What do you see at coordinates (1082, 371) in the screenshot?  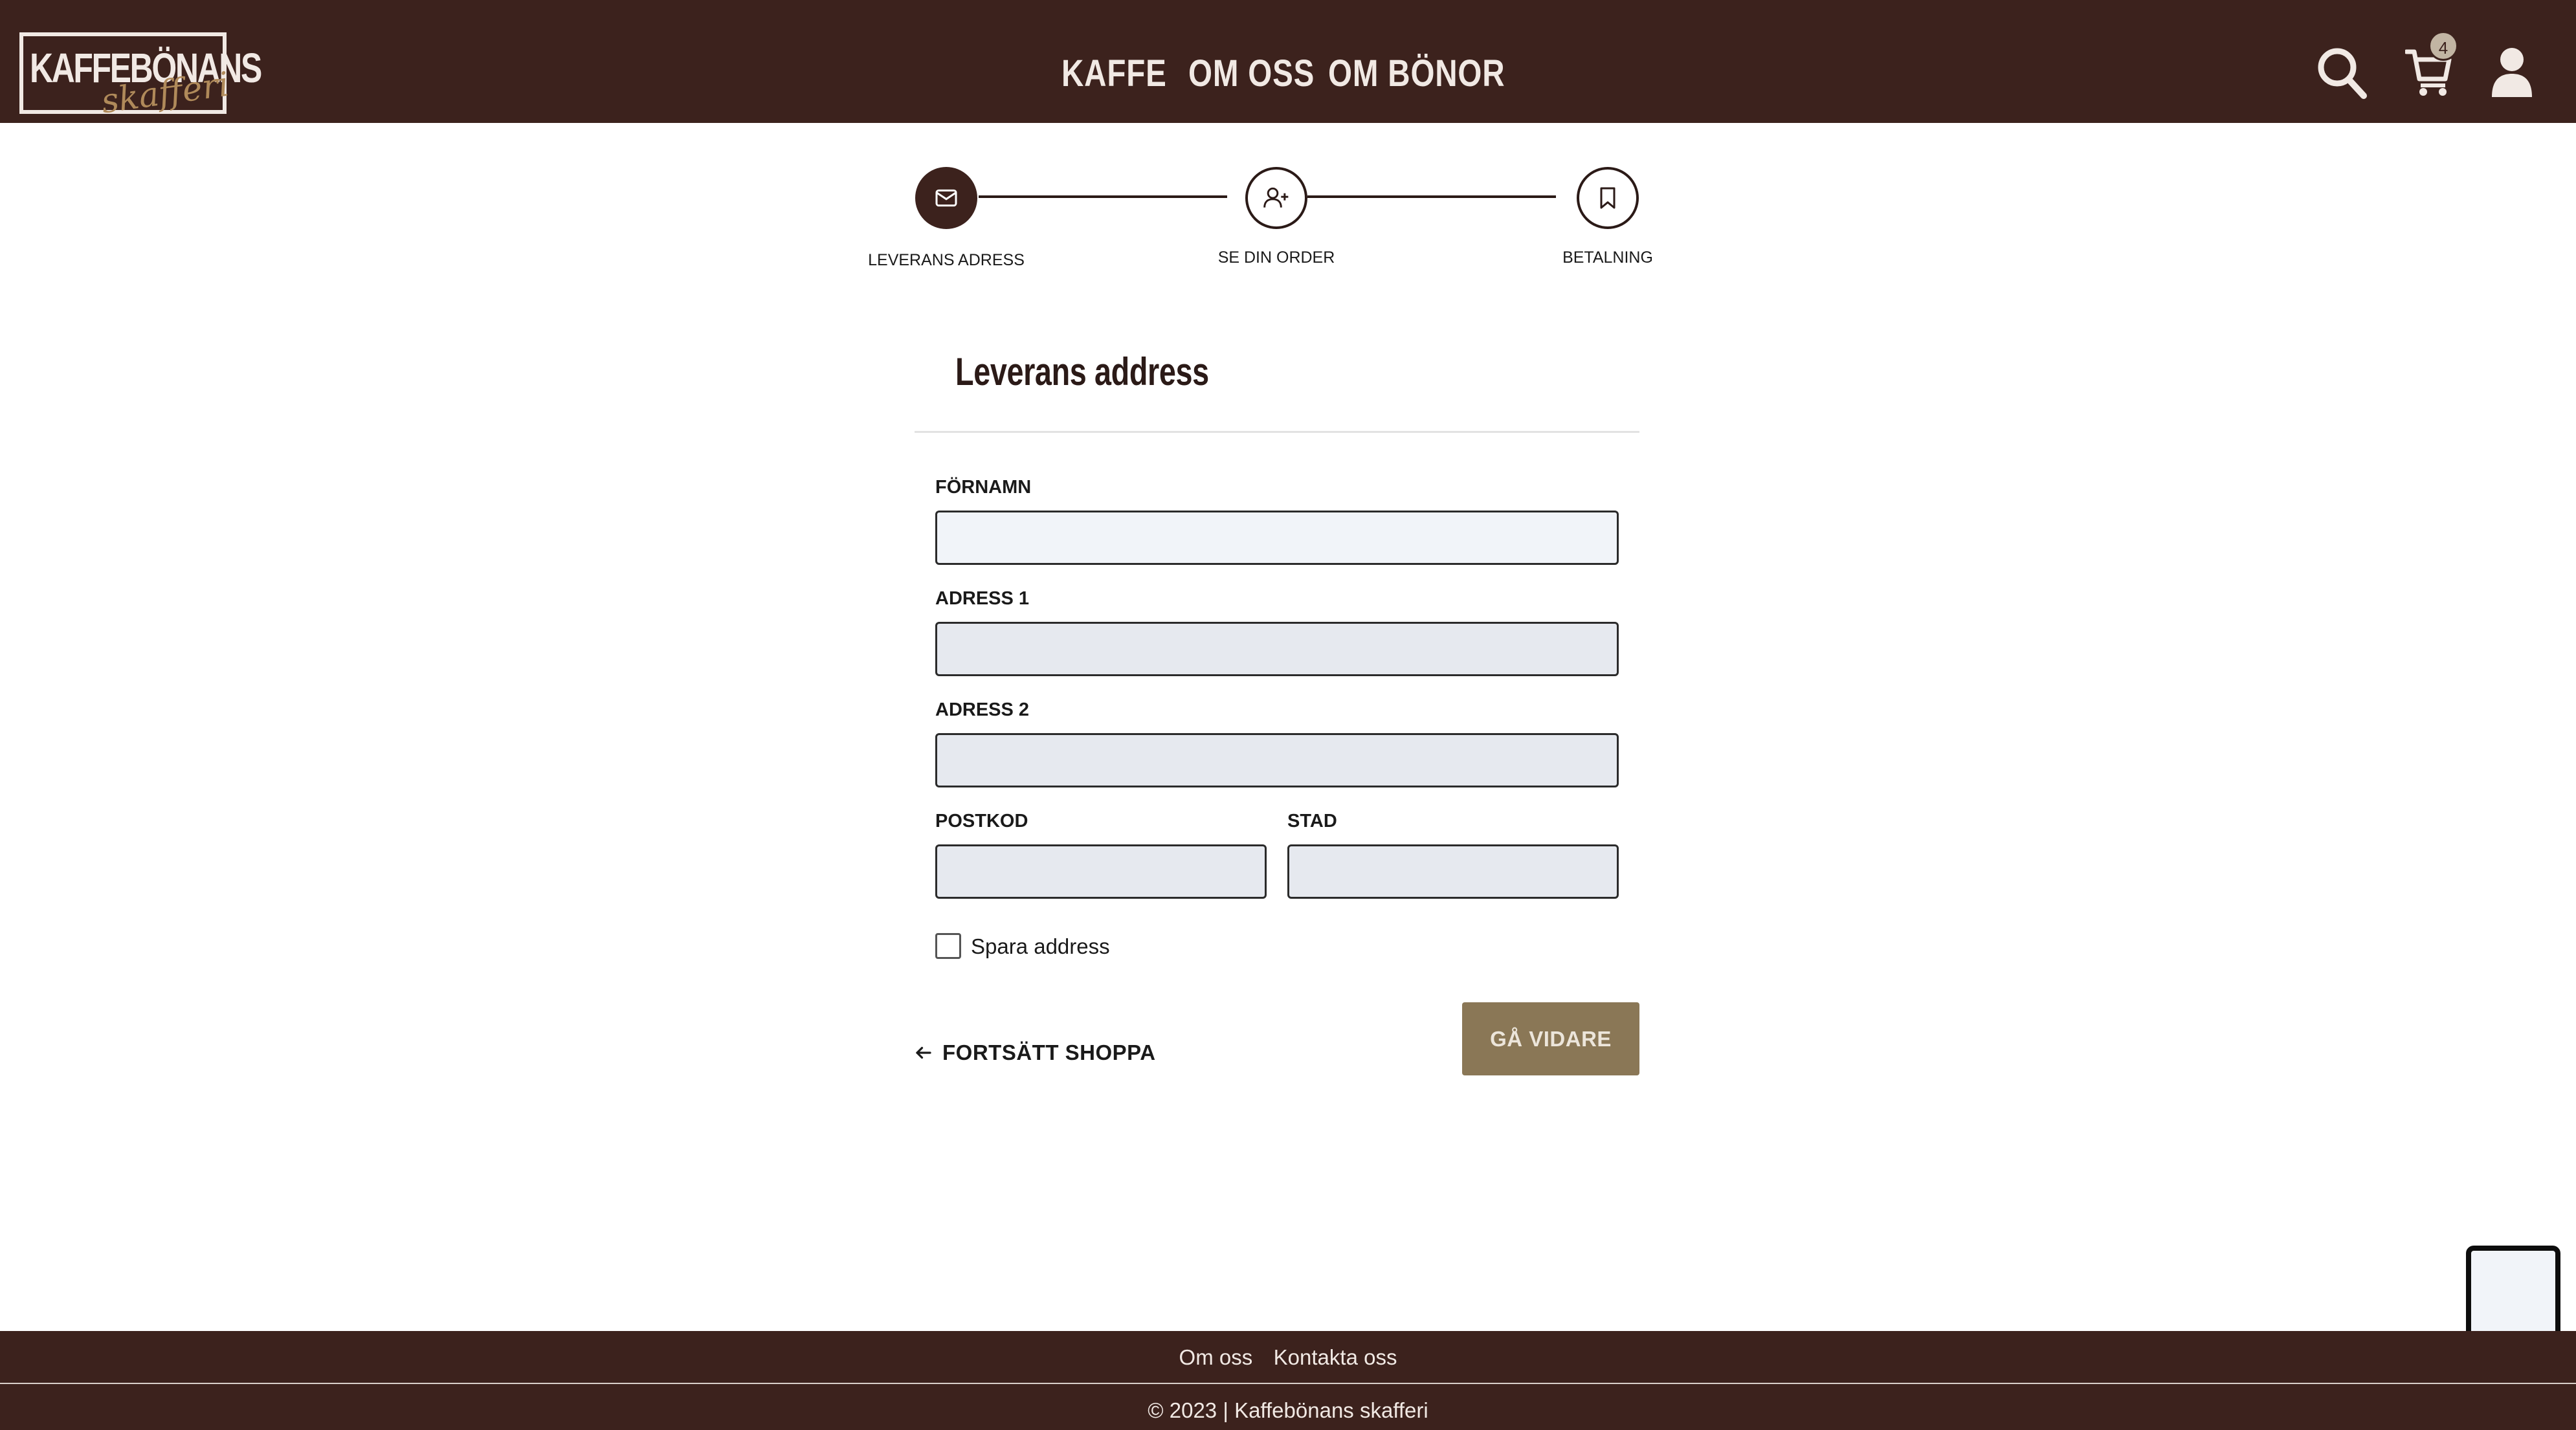 I see `form-title: Leverans address` at bounding box center [1082, 371].